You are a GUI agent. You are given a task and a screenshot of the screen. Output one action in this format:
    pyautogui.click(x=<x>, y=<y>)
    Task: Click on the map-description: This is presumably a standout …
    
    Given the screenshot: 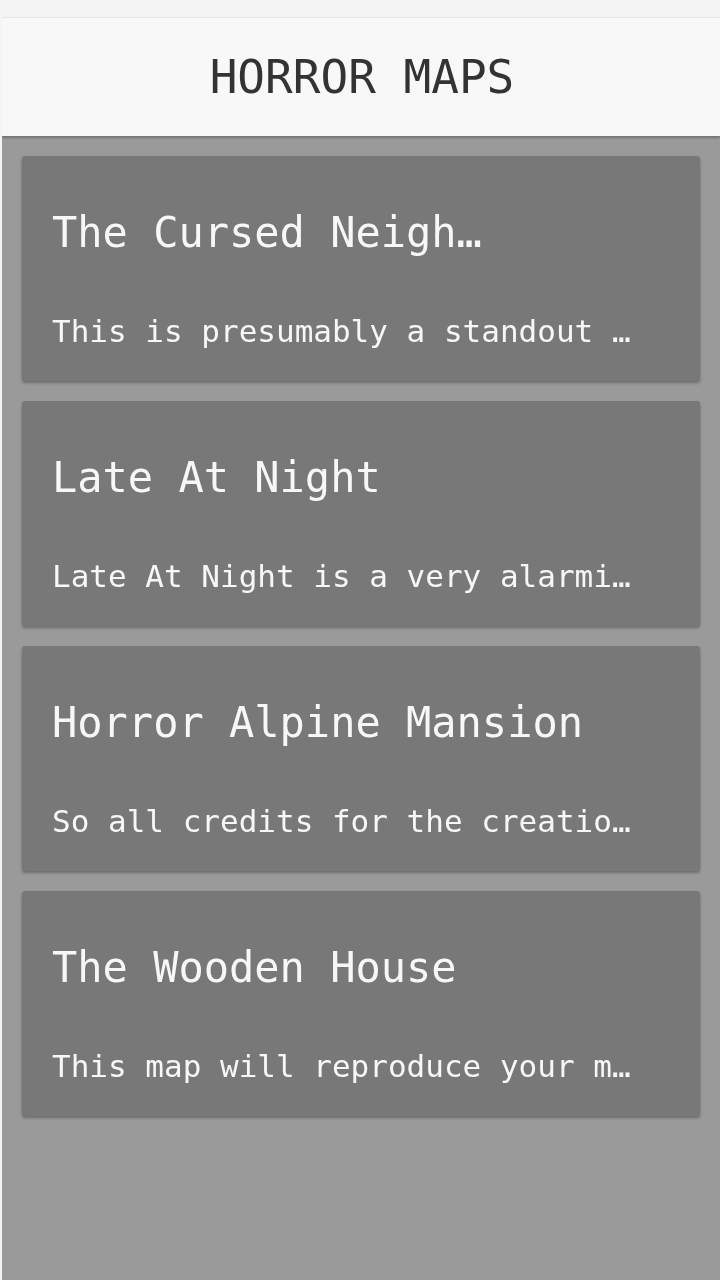 What is the action you would take?
    pyautogui.click(x=341, y=331)
    